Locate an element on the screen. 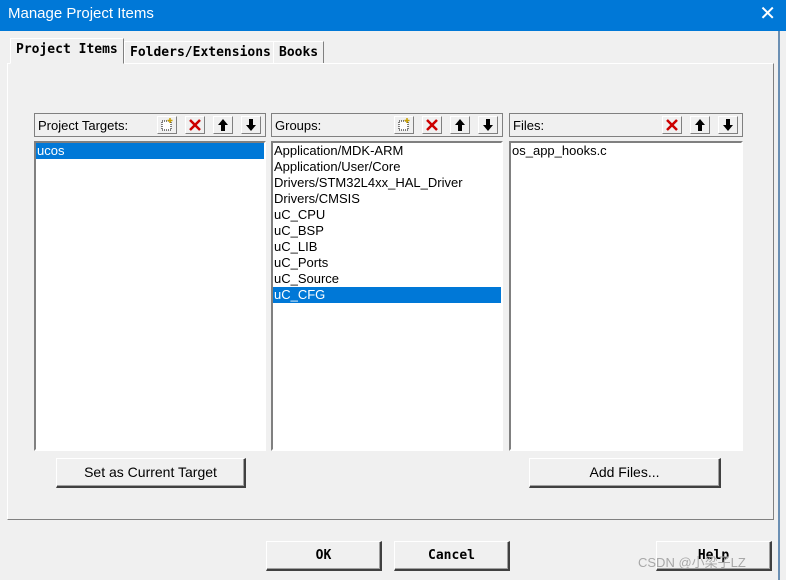  window-title: Manage Project Items is located at coordinates (81, 13).